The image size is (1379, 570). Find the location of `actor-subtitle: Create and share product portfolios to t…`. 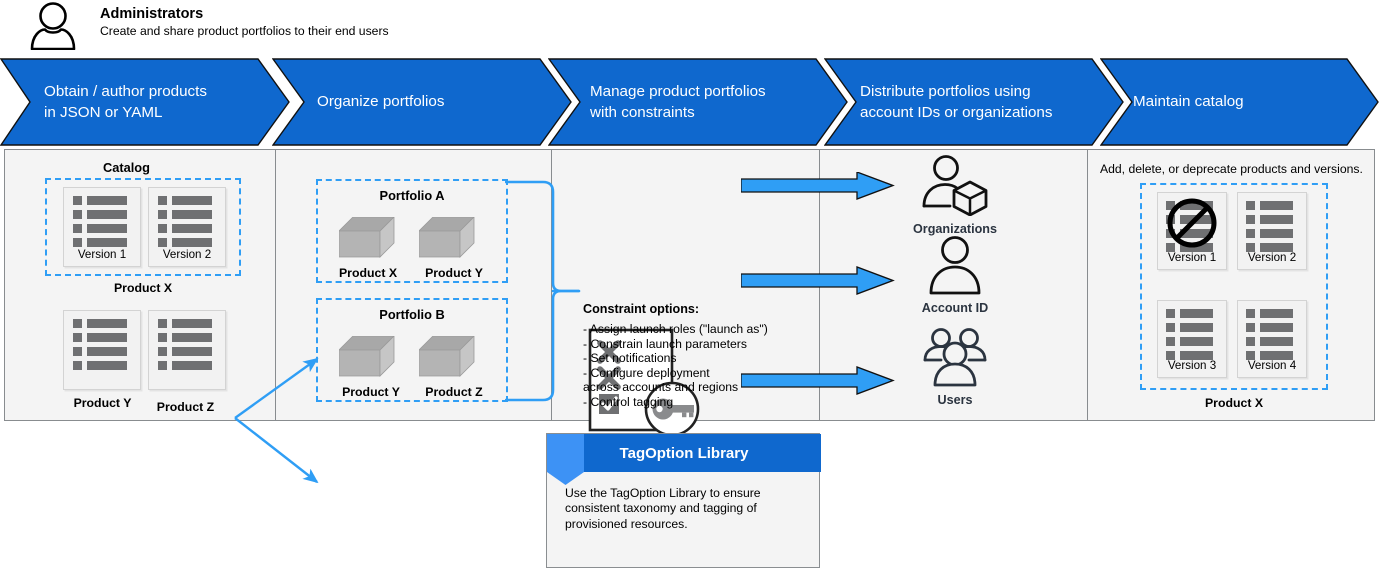

actor-subtitle: Create and share product portfolios to t… is located at coordinates (244, 31).